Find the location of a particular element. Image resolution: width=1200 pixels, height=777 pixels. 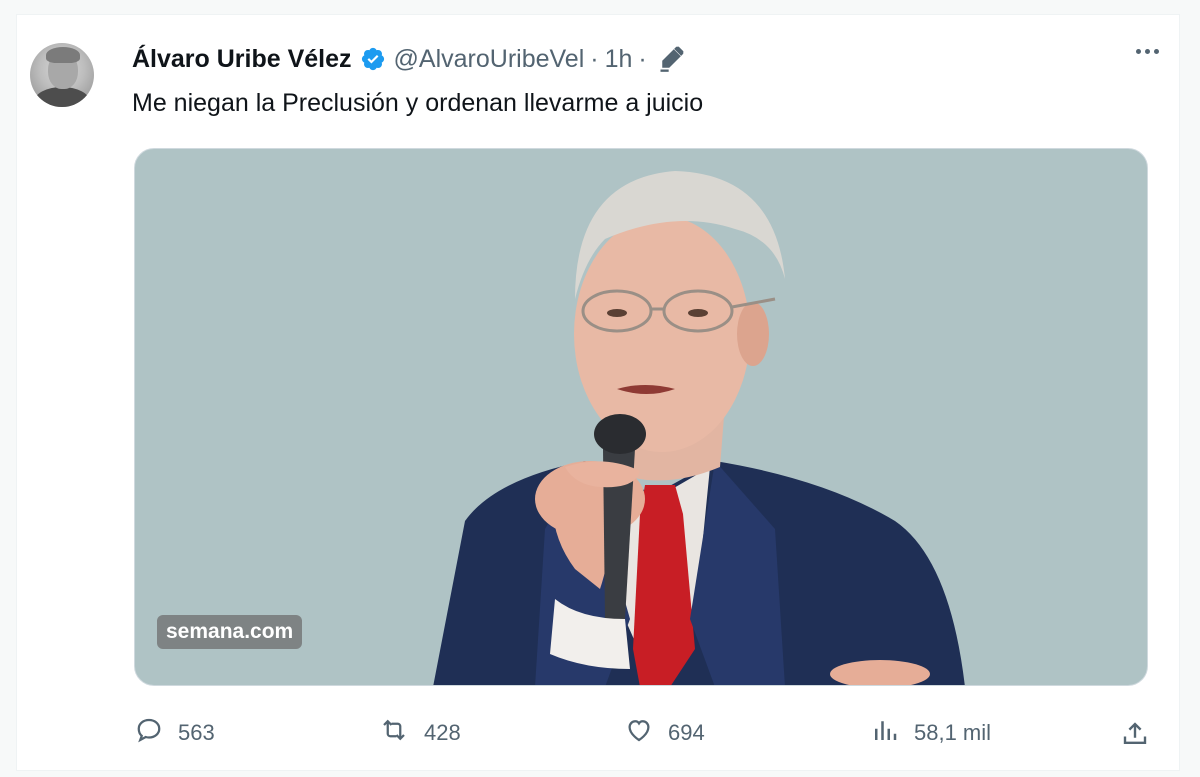

reply-icon is located at coordinates (149, 733).